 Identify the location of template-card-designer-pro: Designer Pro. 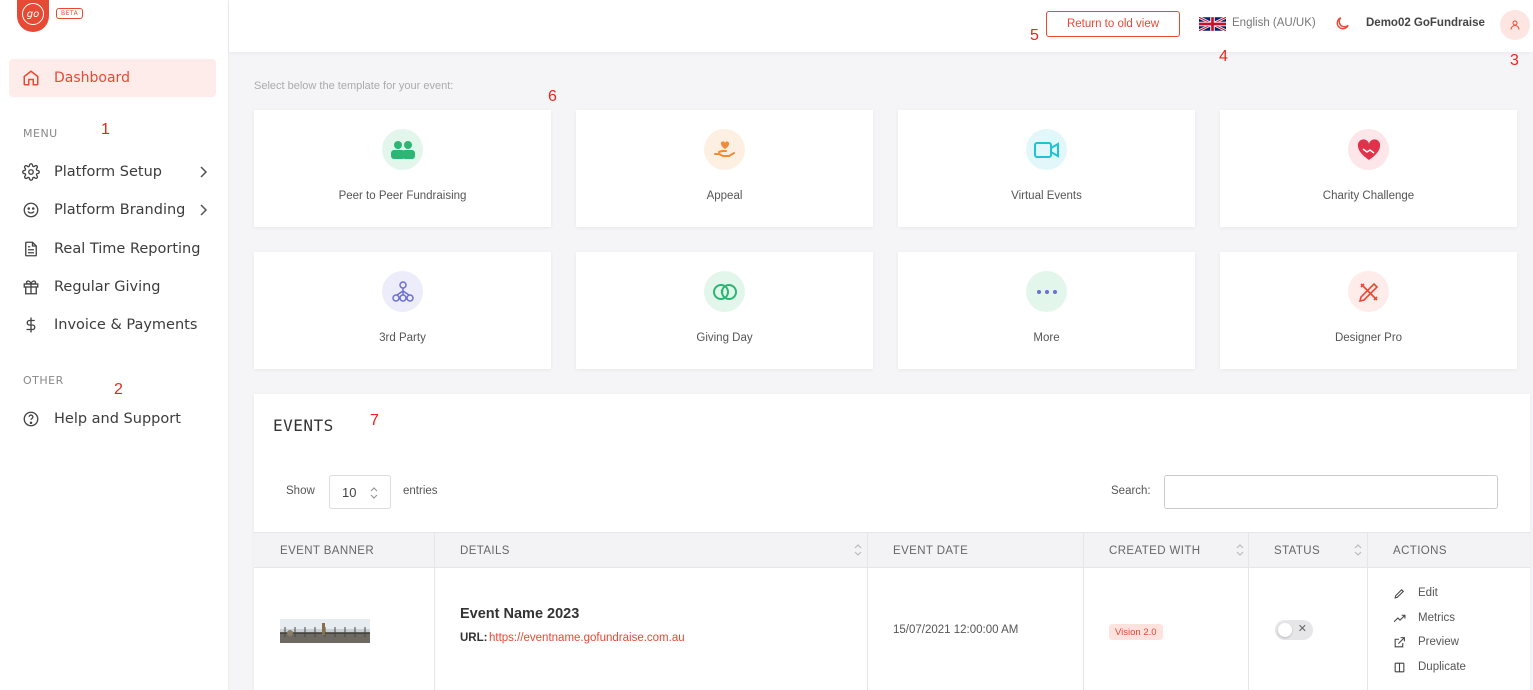
(1368, 310).